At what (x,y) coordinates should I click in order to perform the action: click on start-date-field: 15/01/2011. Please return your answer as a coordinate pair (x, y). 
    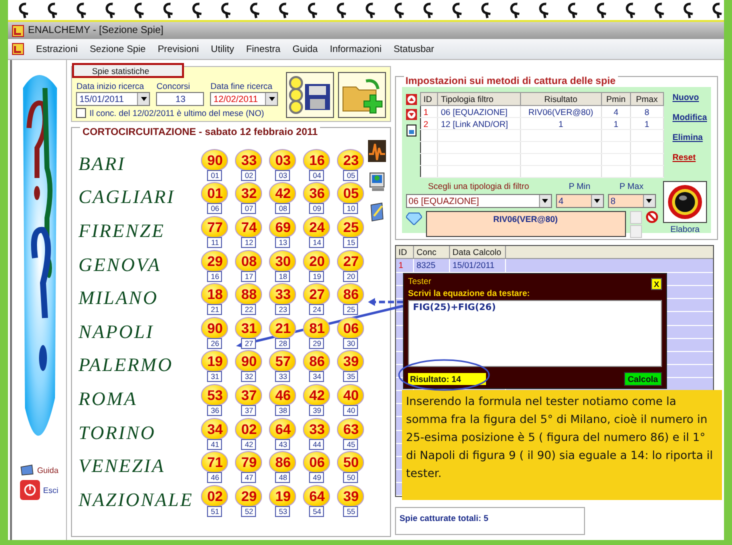
    Looking at the image, I should click on (113, 99).